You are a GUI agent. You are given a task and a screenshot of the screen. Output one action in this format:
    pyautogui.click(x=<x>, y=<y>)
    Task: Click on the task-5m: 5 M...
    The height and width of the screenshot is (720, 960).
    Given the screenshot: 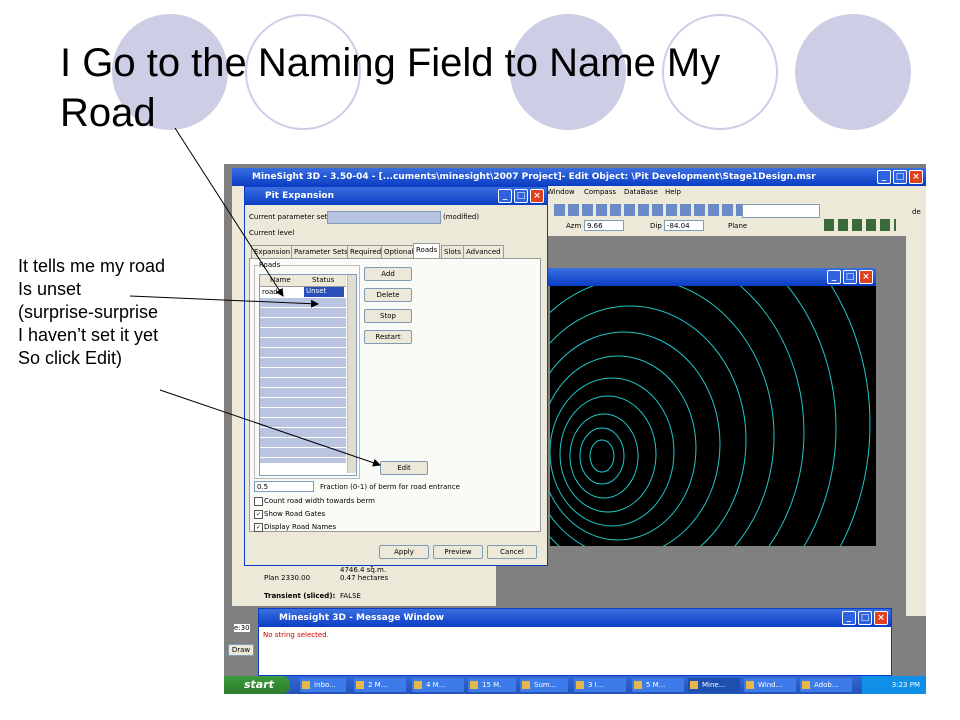 What is the action you would take?
    pyautogui.click(x=658, y=685)
    